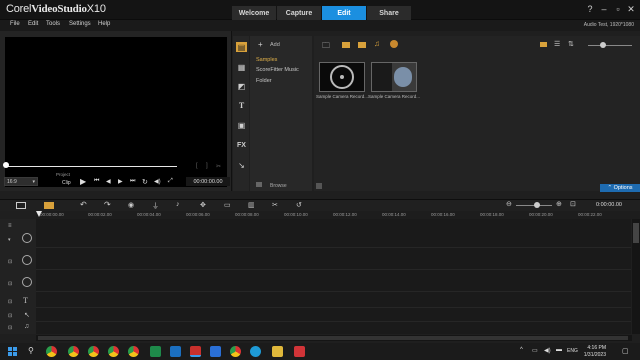 This screenshot has width=640, height=360. What do you see at coordinates (241, 67) in the screenshot?
I see `instant-project-icon: ▦` at bounding box center [241, 67].